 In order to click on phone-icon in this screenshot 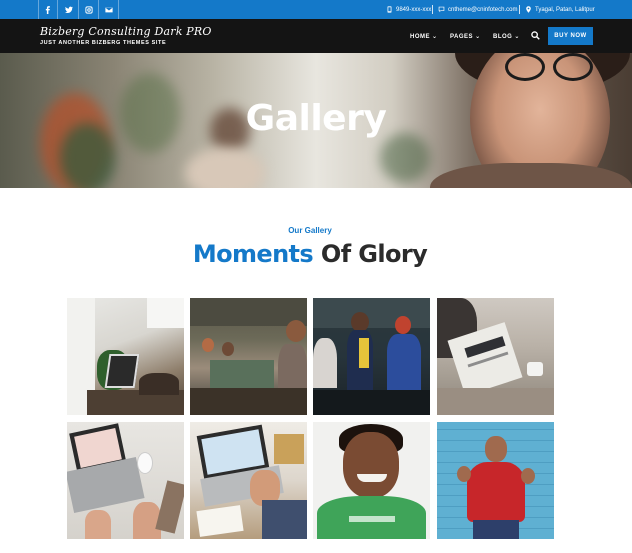, I will do `click(389, 9)`.